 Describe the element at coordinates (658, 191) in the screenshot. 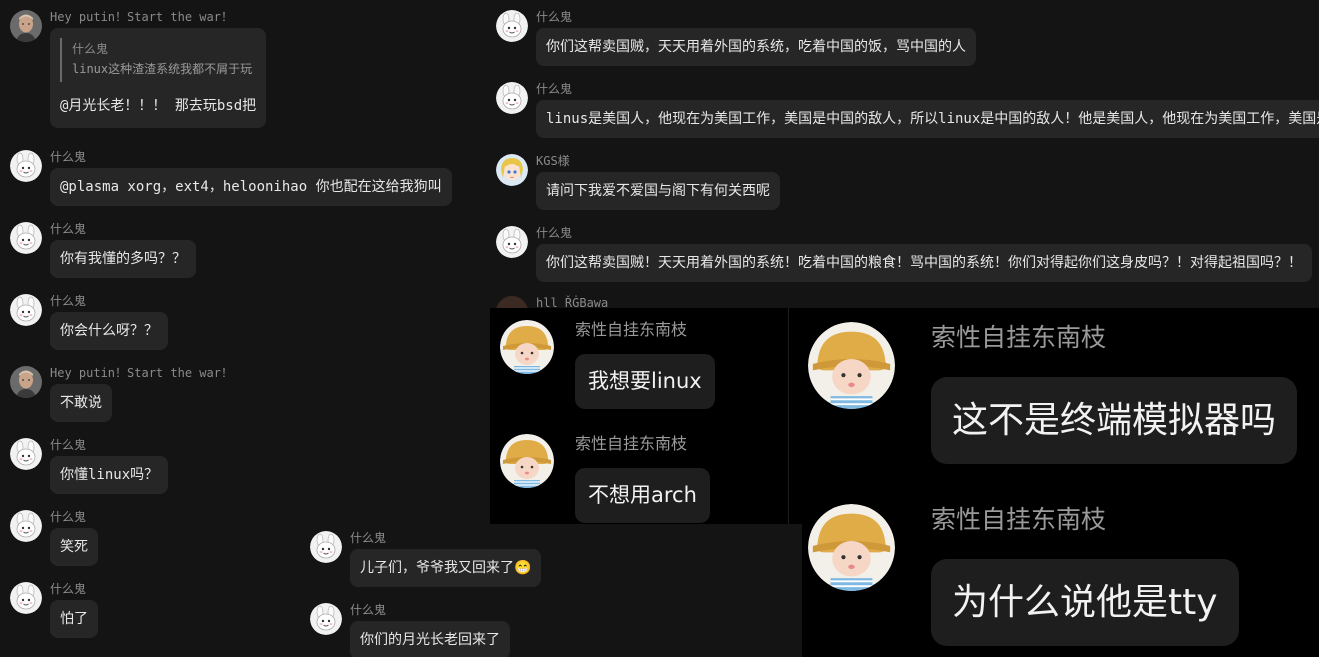

I see `message-text: 请问下我爱不爱国与阁下有何关西呢` at that location.